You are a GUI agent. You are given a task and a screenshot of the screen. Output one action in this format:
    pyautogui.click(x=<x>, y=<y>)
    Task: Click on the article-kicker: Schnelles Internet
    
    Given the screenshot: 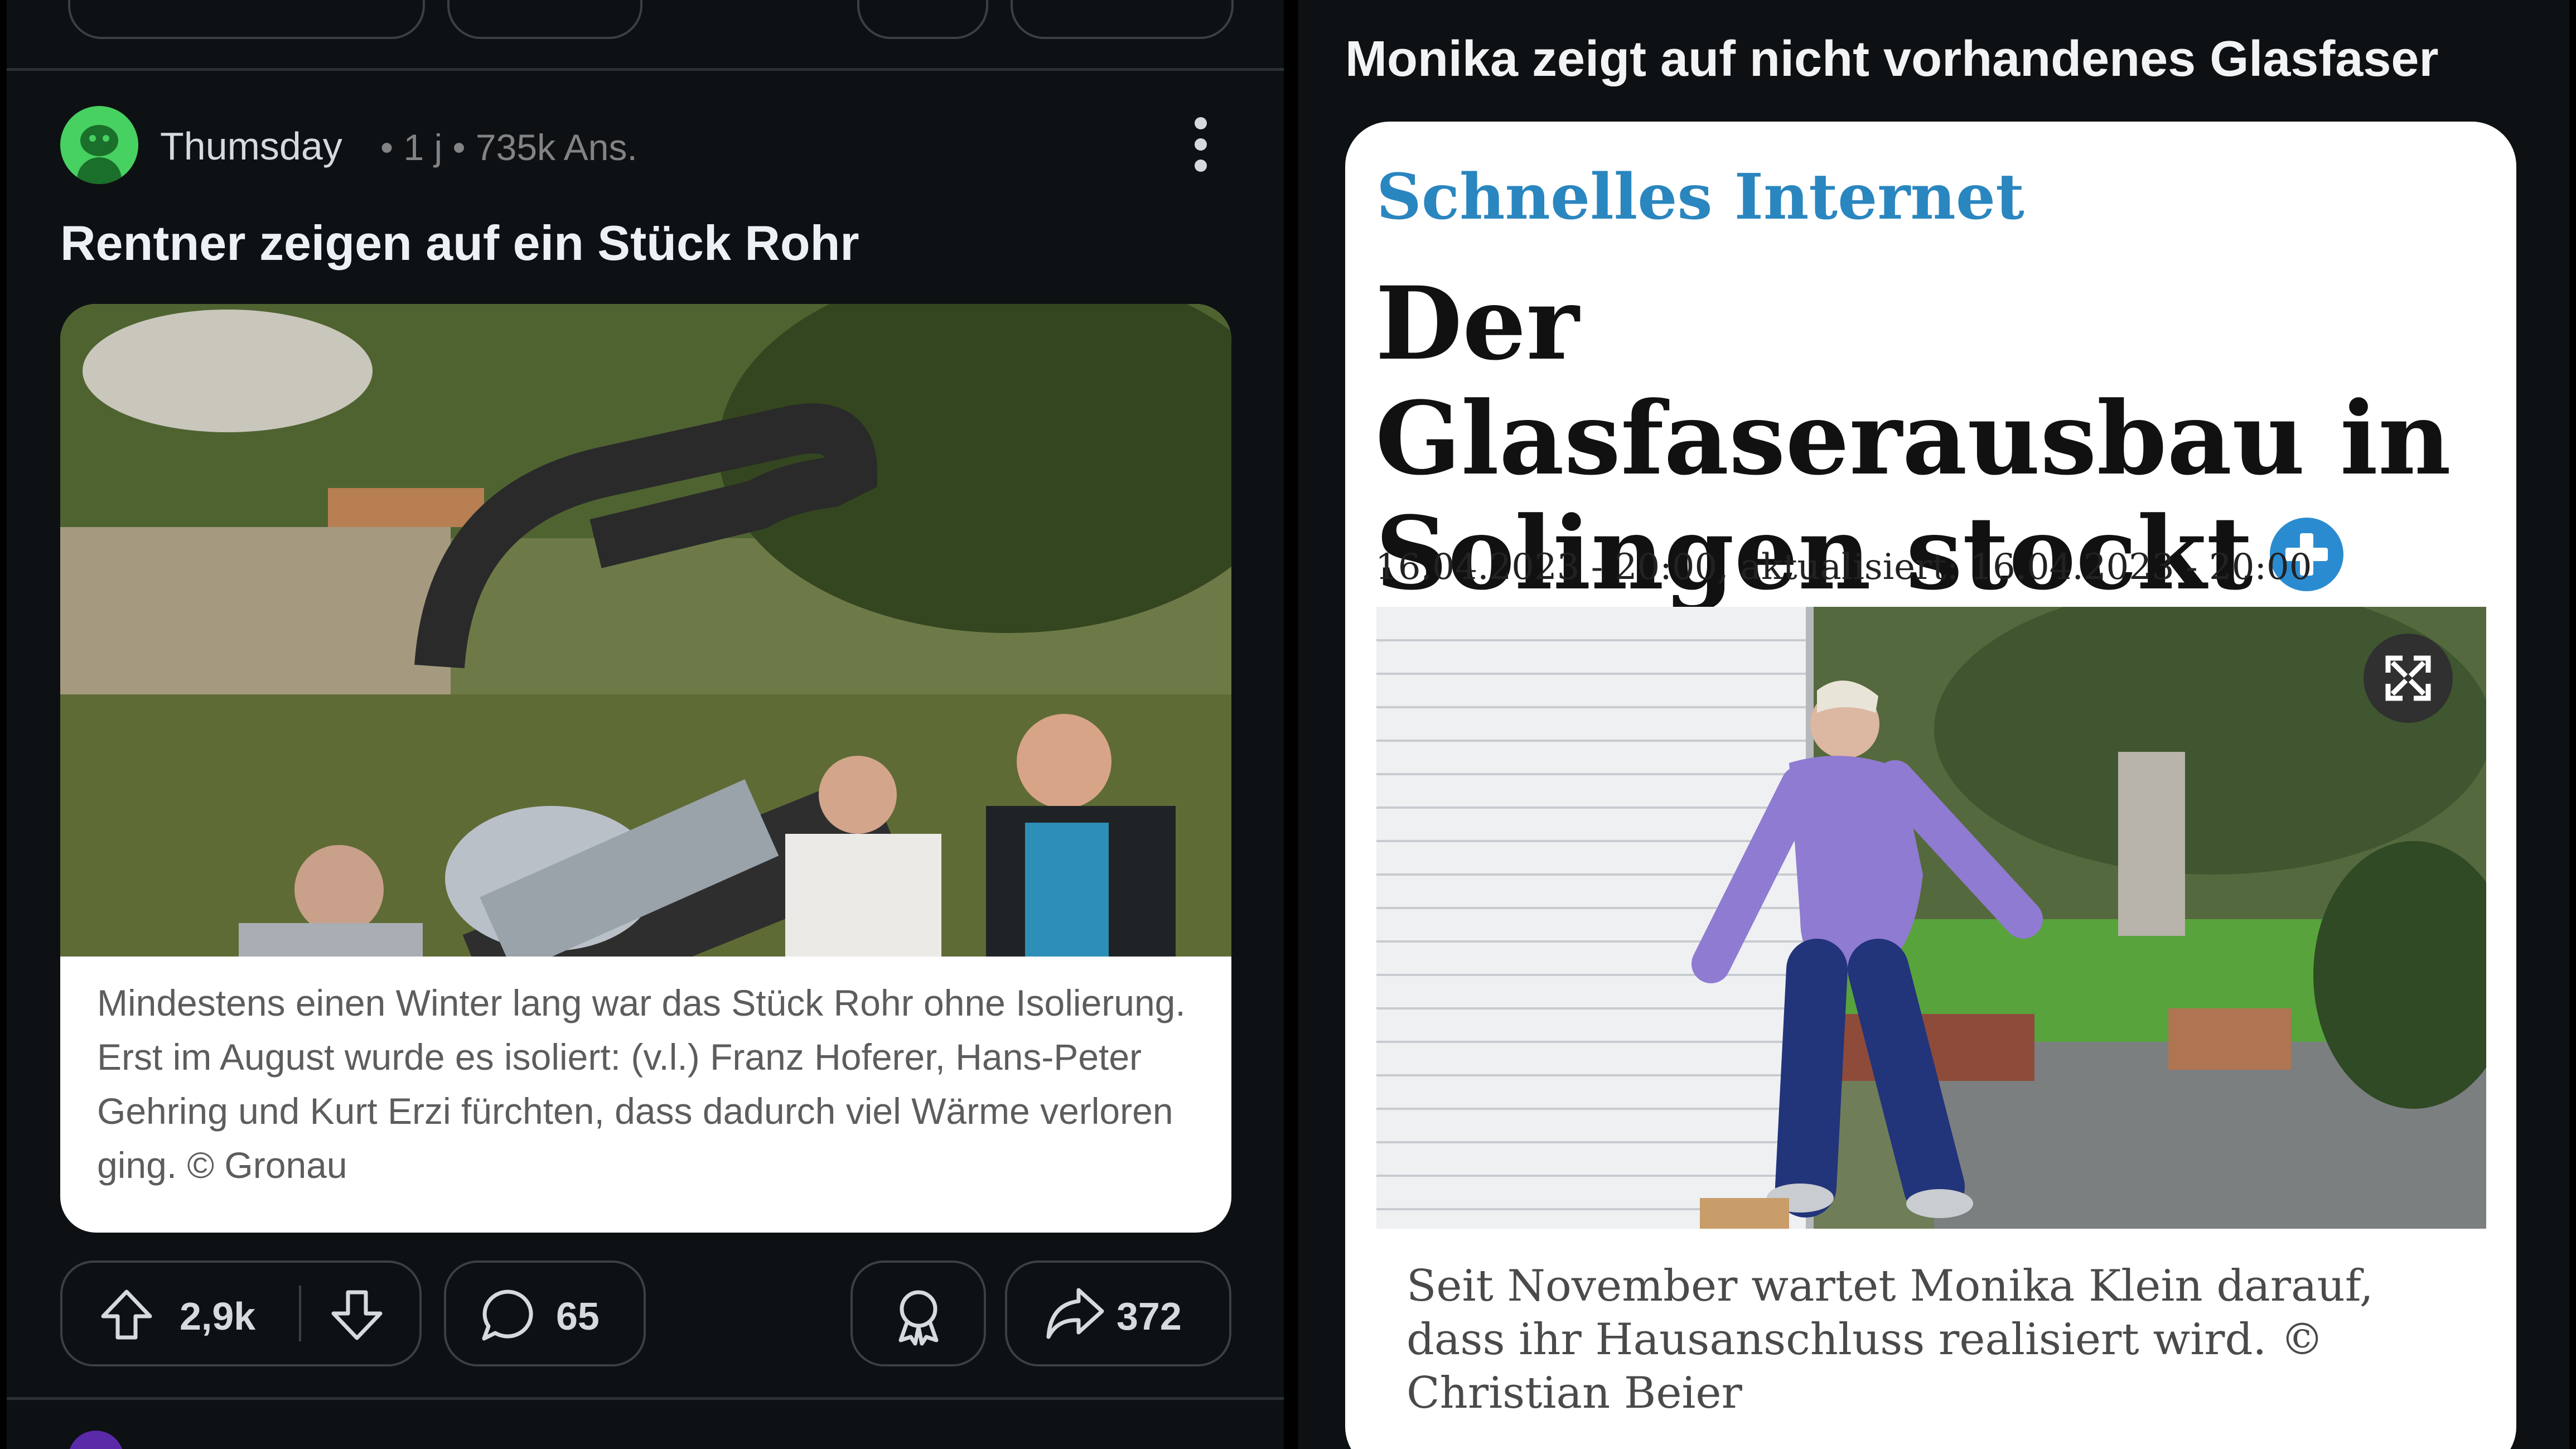 What is the action you would take?
    pyautogui.click(x=1700, y=197)
    